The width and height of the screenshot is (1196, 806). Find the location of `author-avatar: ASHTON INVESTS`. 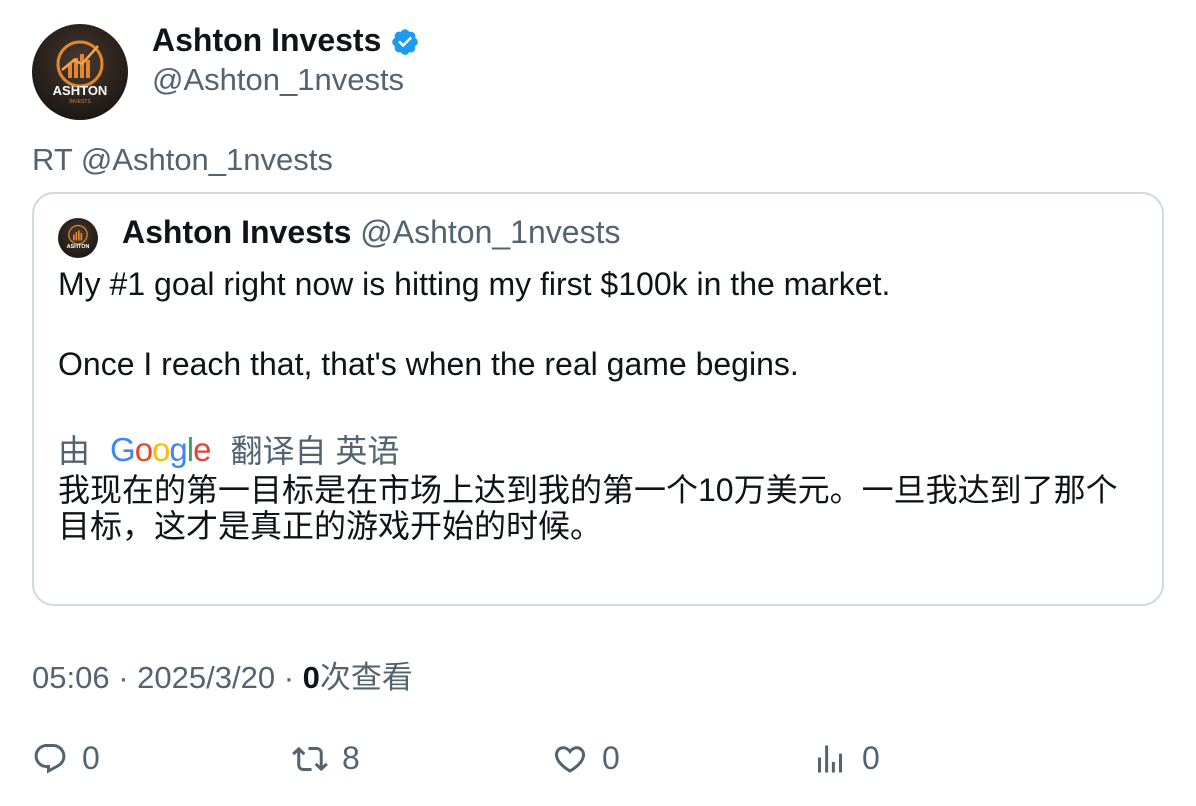

author-avatar: ASHTON INVESTS is located at coordinates (80, 72).